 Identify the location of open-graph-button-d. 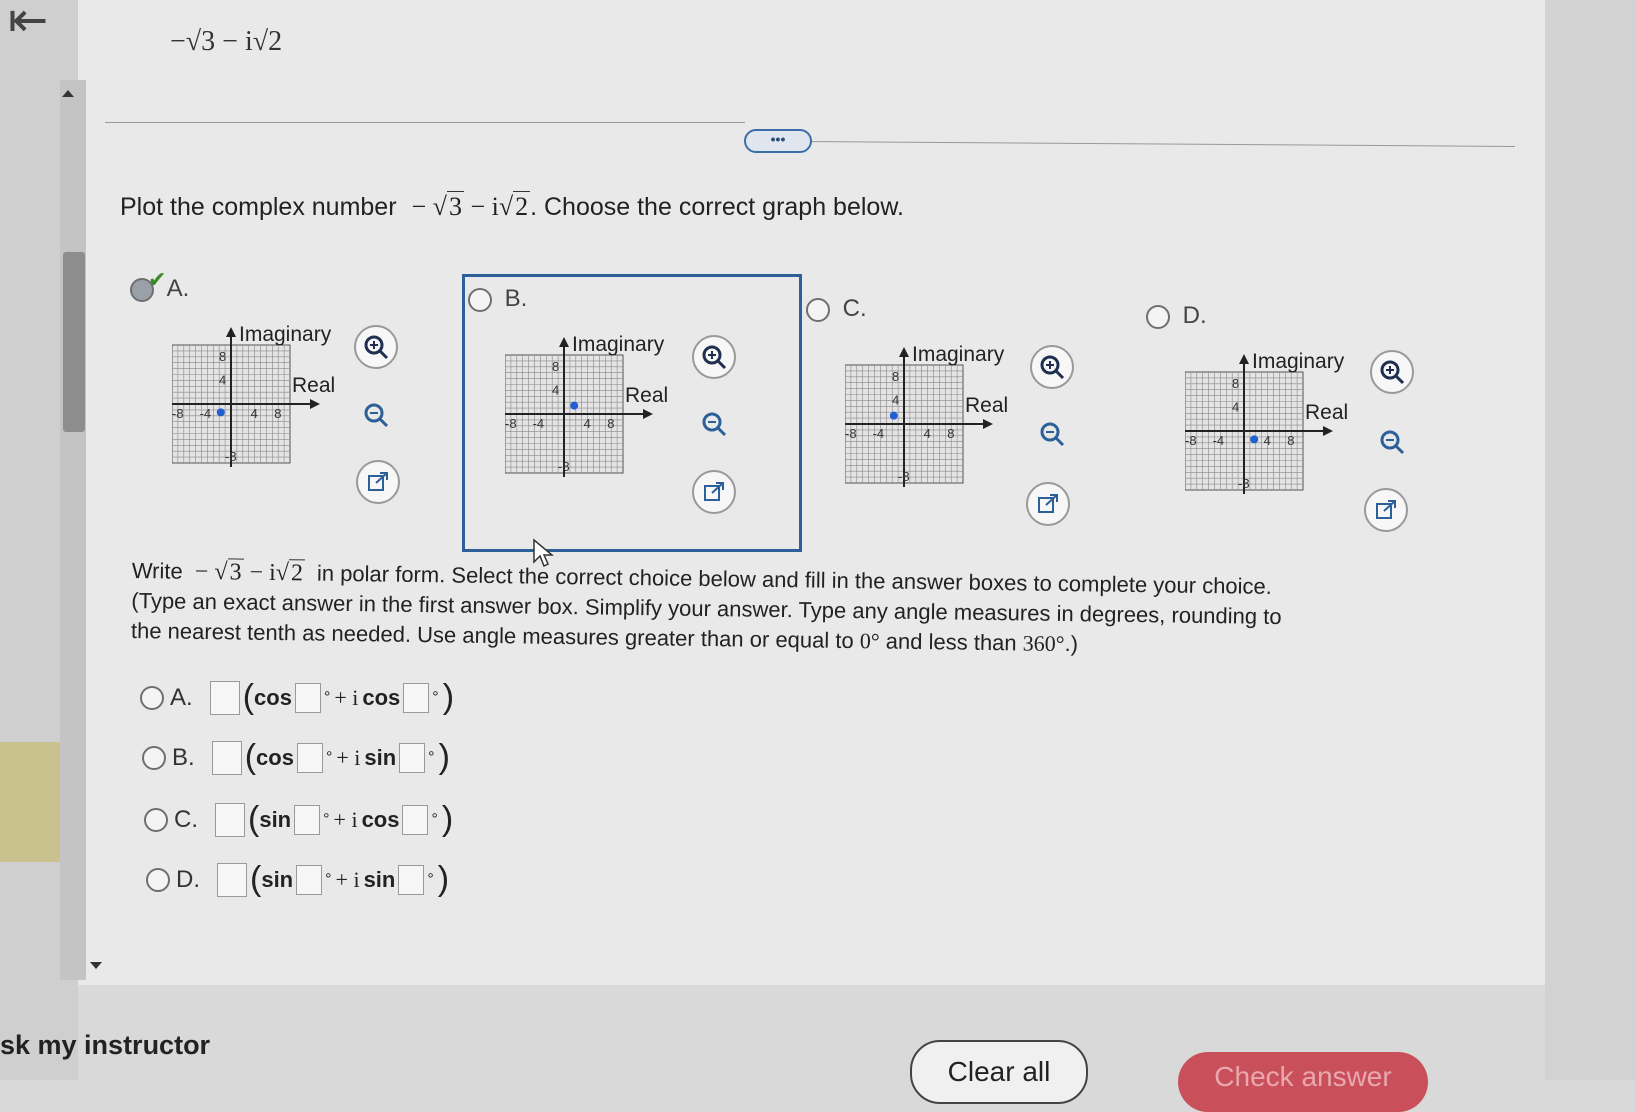
(1386, 510).